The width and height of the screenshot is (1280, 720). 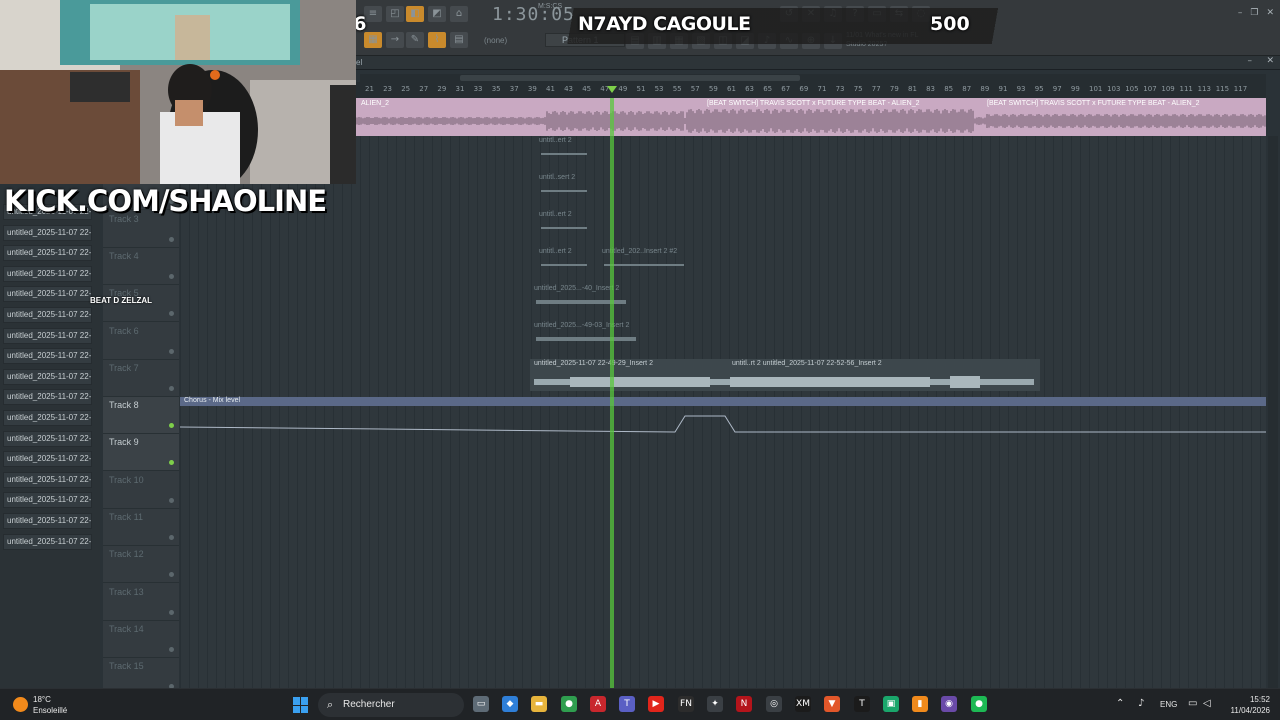 I want to click on countdown-icon: ⌂, so click(x=459, y=14).